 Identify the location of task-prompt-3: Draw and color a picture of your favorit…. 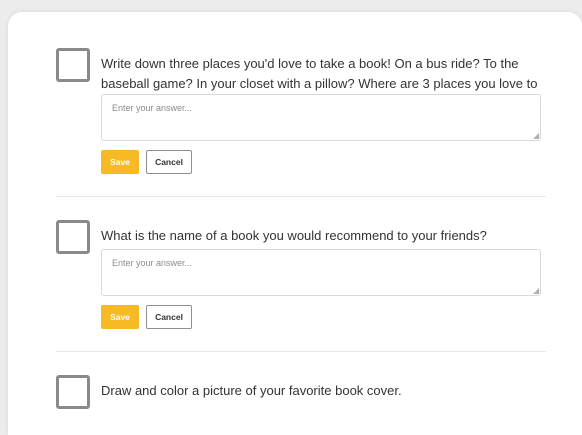
(251, 390).